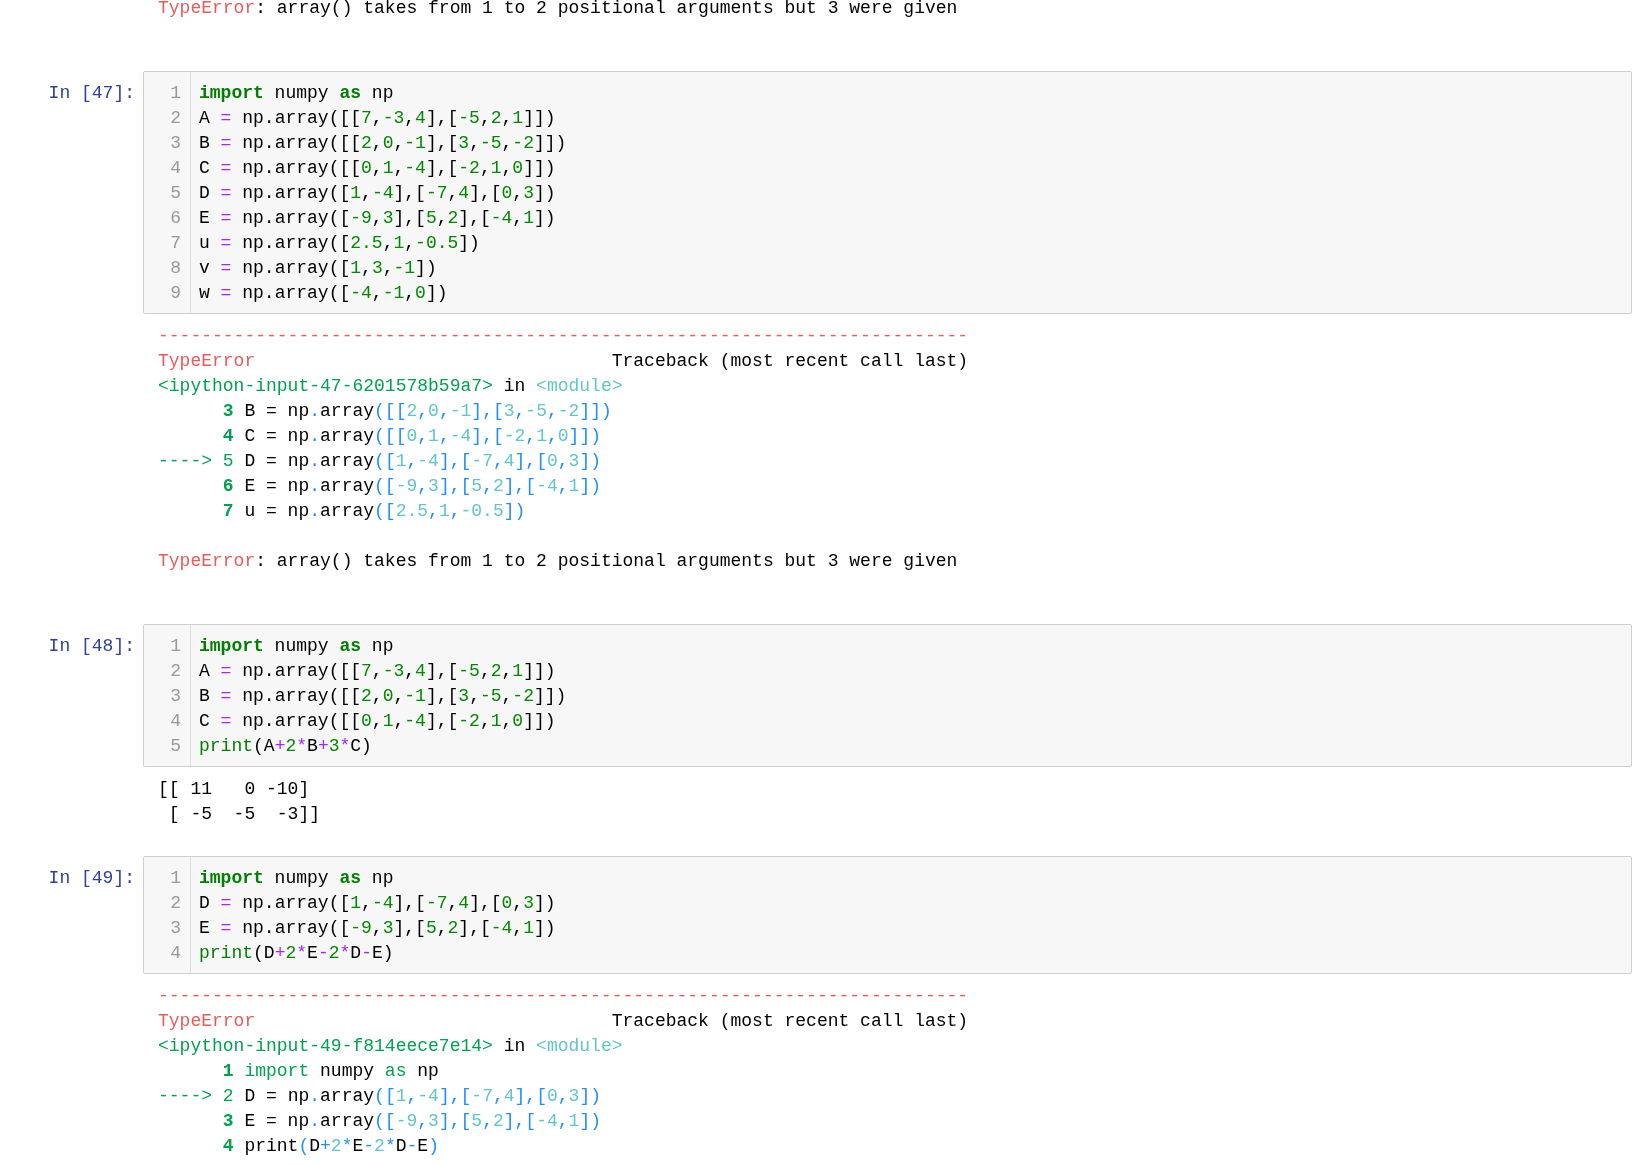 This screenshot has height=1165, width=1634. What do you see at coordinates (887, 915) in the screenshot?
I see `code-cell: 1 2 3 4 import numpy as np D = np.array([1,-4],[-7,4],[0,3]) E = np.array([-9,3],[5,2],[-4,1]) print(D+2*E-2*D-E)` at bounding box center [887, 915].